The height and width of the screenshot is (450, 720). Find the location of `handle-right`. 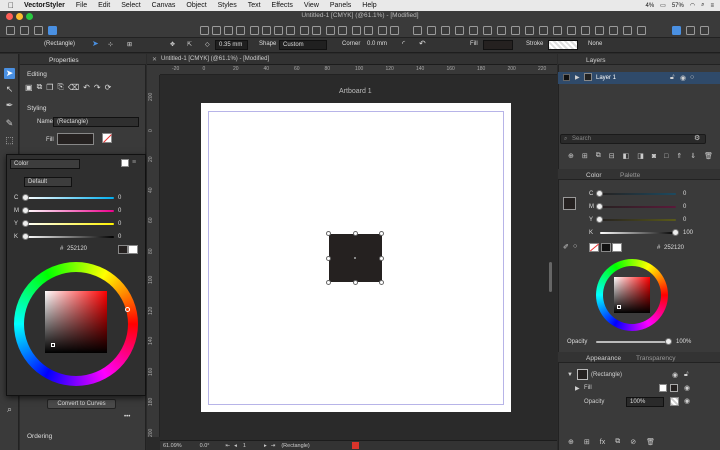

handle-right is located at coordinates (381, 258).